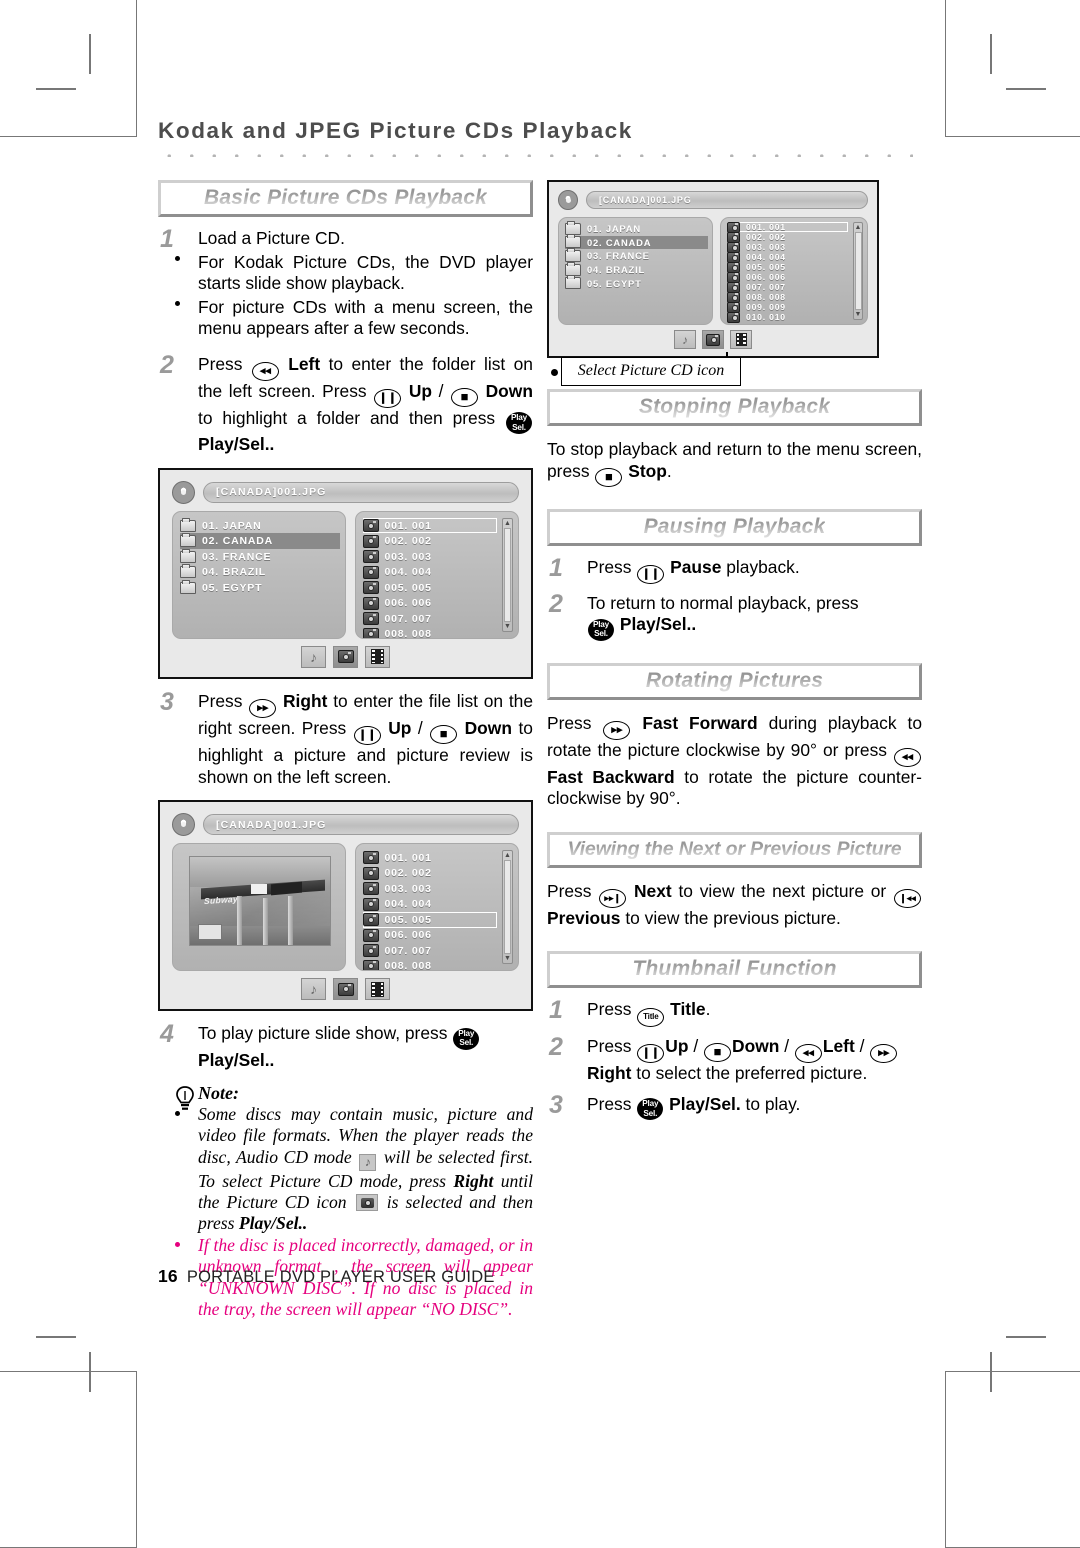  I want to click on stop-key-icon: ■, so click(609, 477).